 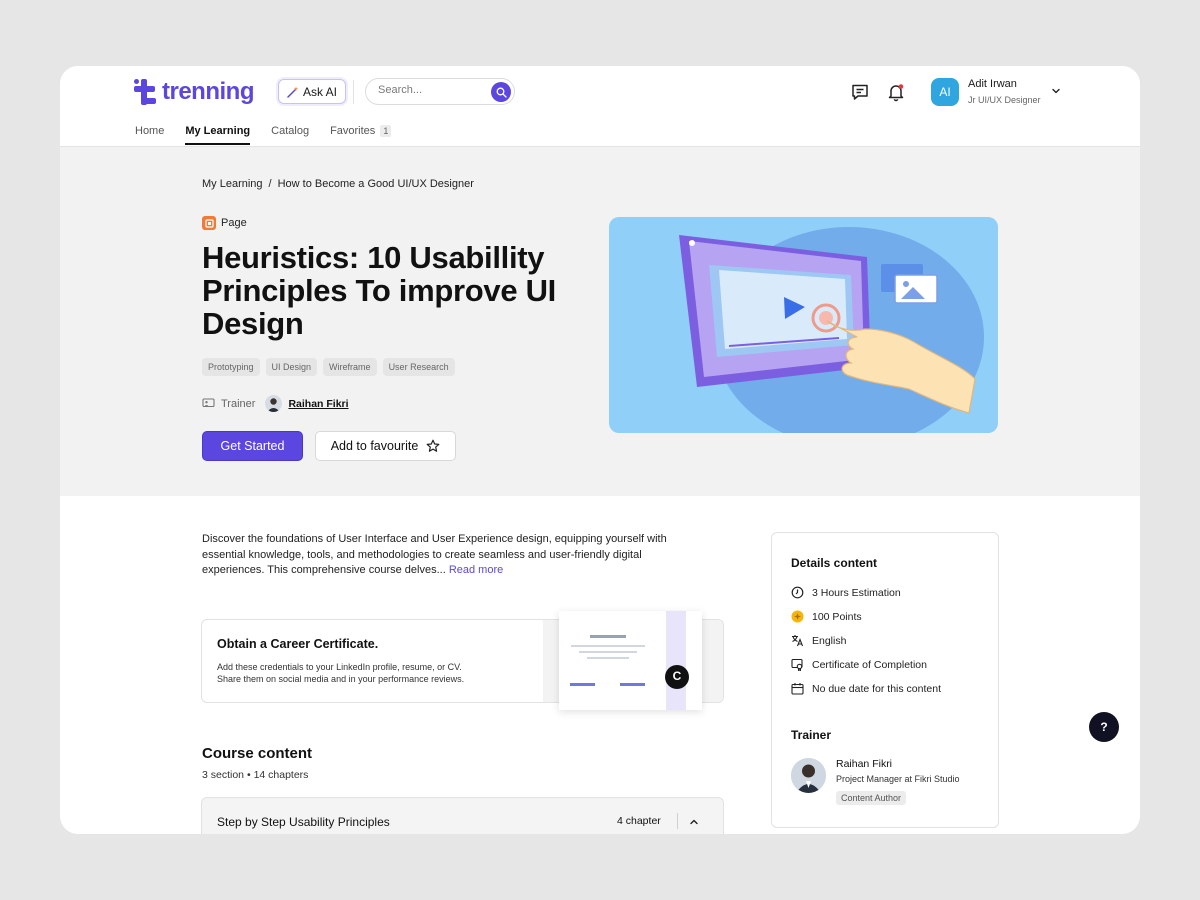 What do you see at coordinates (797, 689) in the screenshot?
I see `calendar-icon` at bounding box center [797, 689].